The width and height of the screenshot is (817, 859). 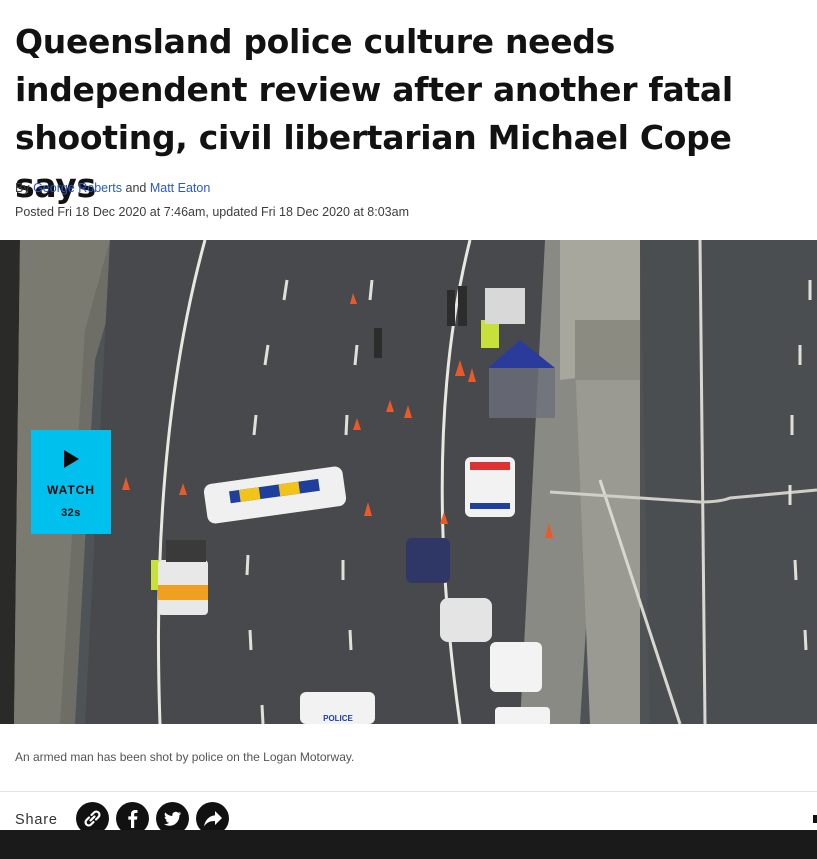 I want to click on watch-label: WATCH, so click(x=71, y=490).